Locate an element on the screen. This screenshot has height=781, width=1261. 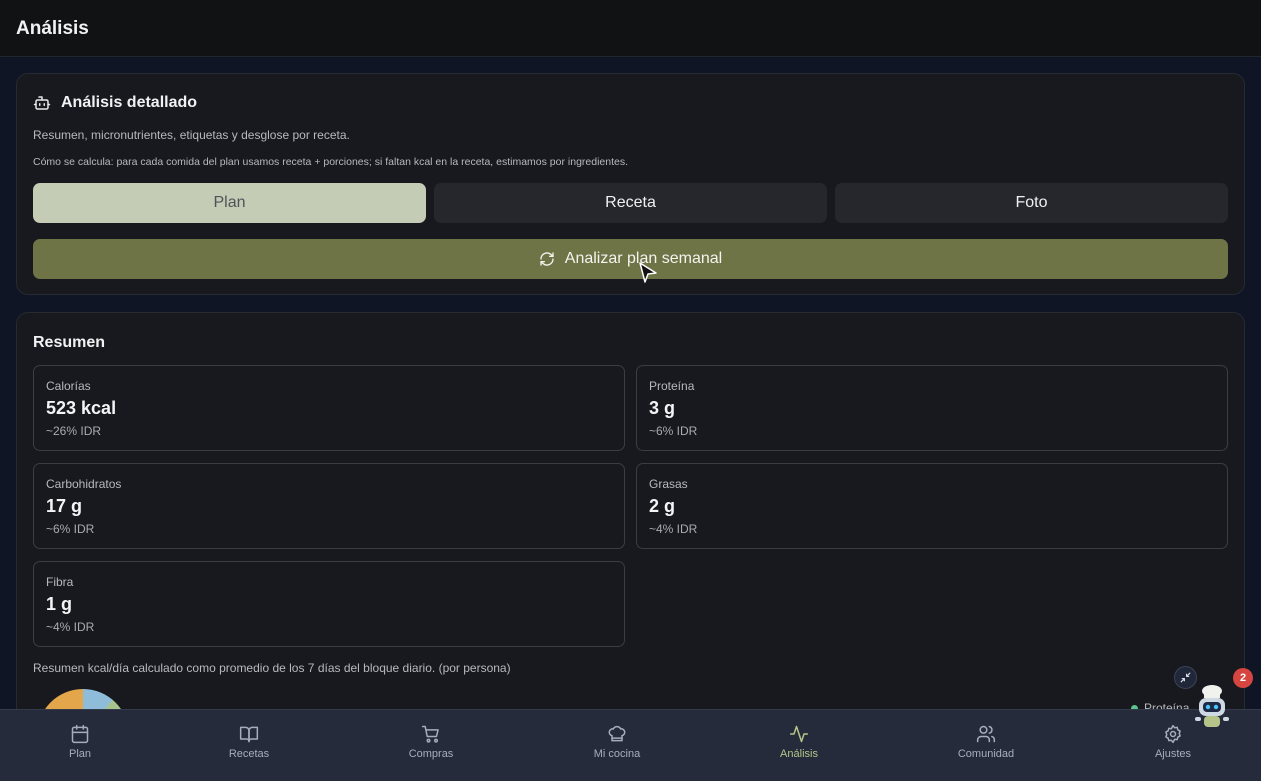
nav-item-recetas: Recetas is located at coordinates (249, 742).